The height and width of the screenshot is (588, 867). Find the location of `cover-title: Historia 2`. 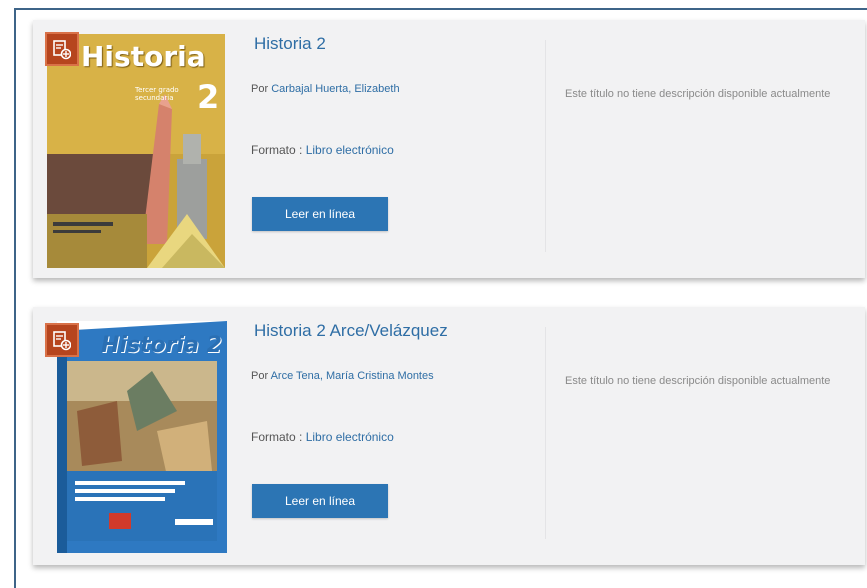

cover-title: Historia 2 is located at coordinates (161, 345).